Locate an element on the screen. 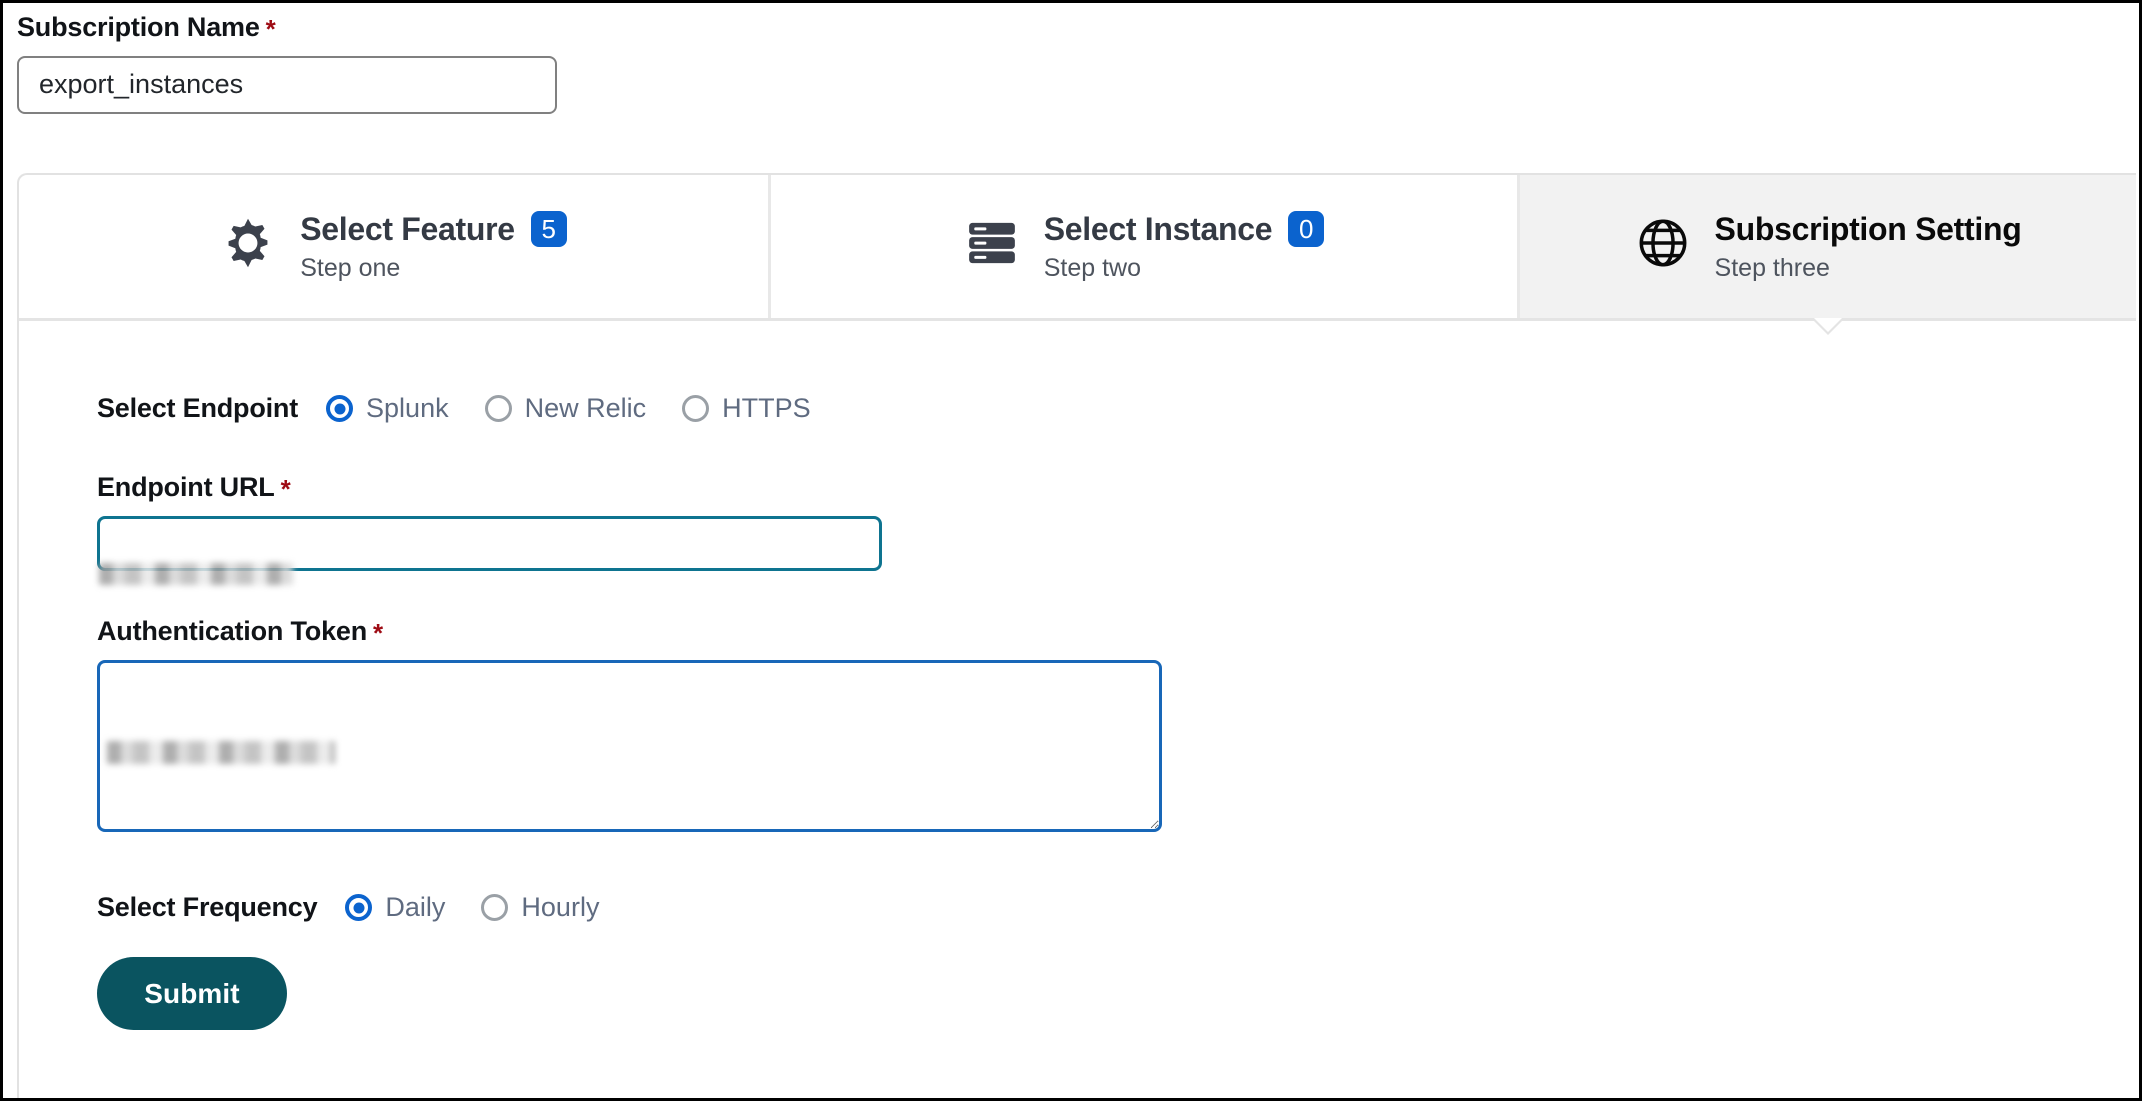 The image size is (2142, 1101). tab-subtitle: Step three is located at coordinates (1772, 267).